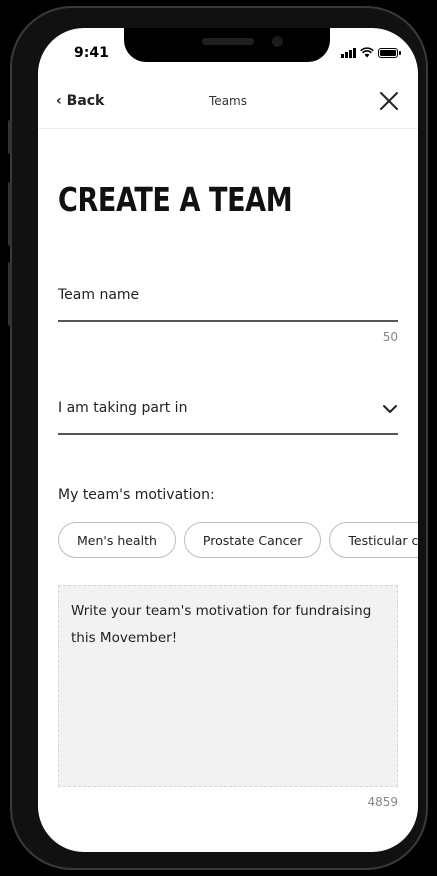 The image size is (437, 876). What do you see at coordinates (389, 101) in the screenshot?
I see `close-icon` at bounding box center [389, 101].